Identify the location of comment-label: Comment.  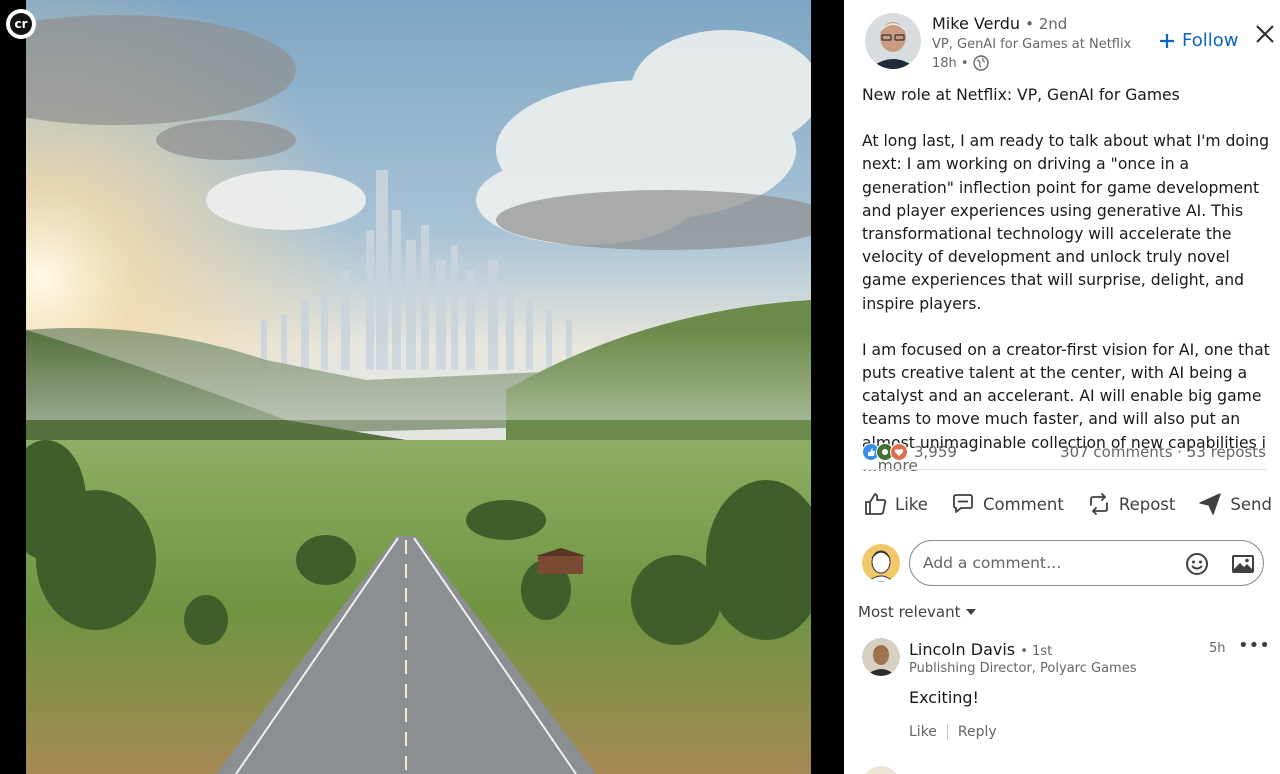
(1023, 504).